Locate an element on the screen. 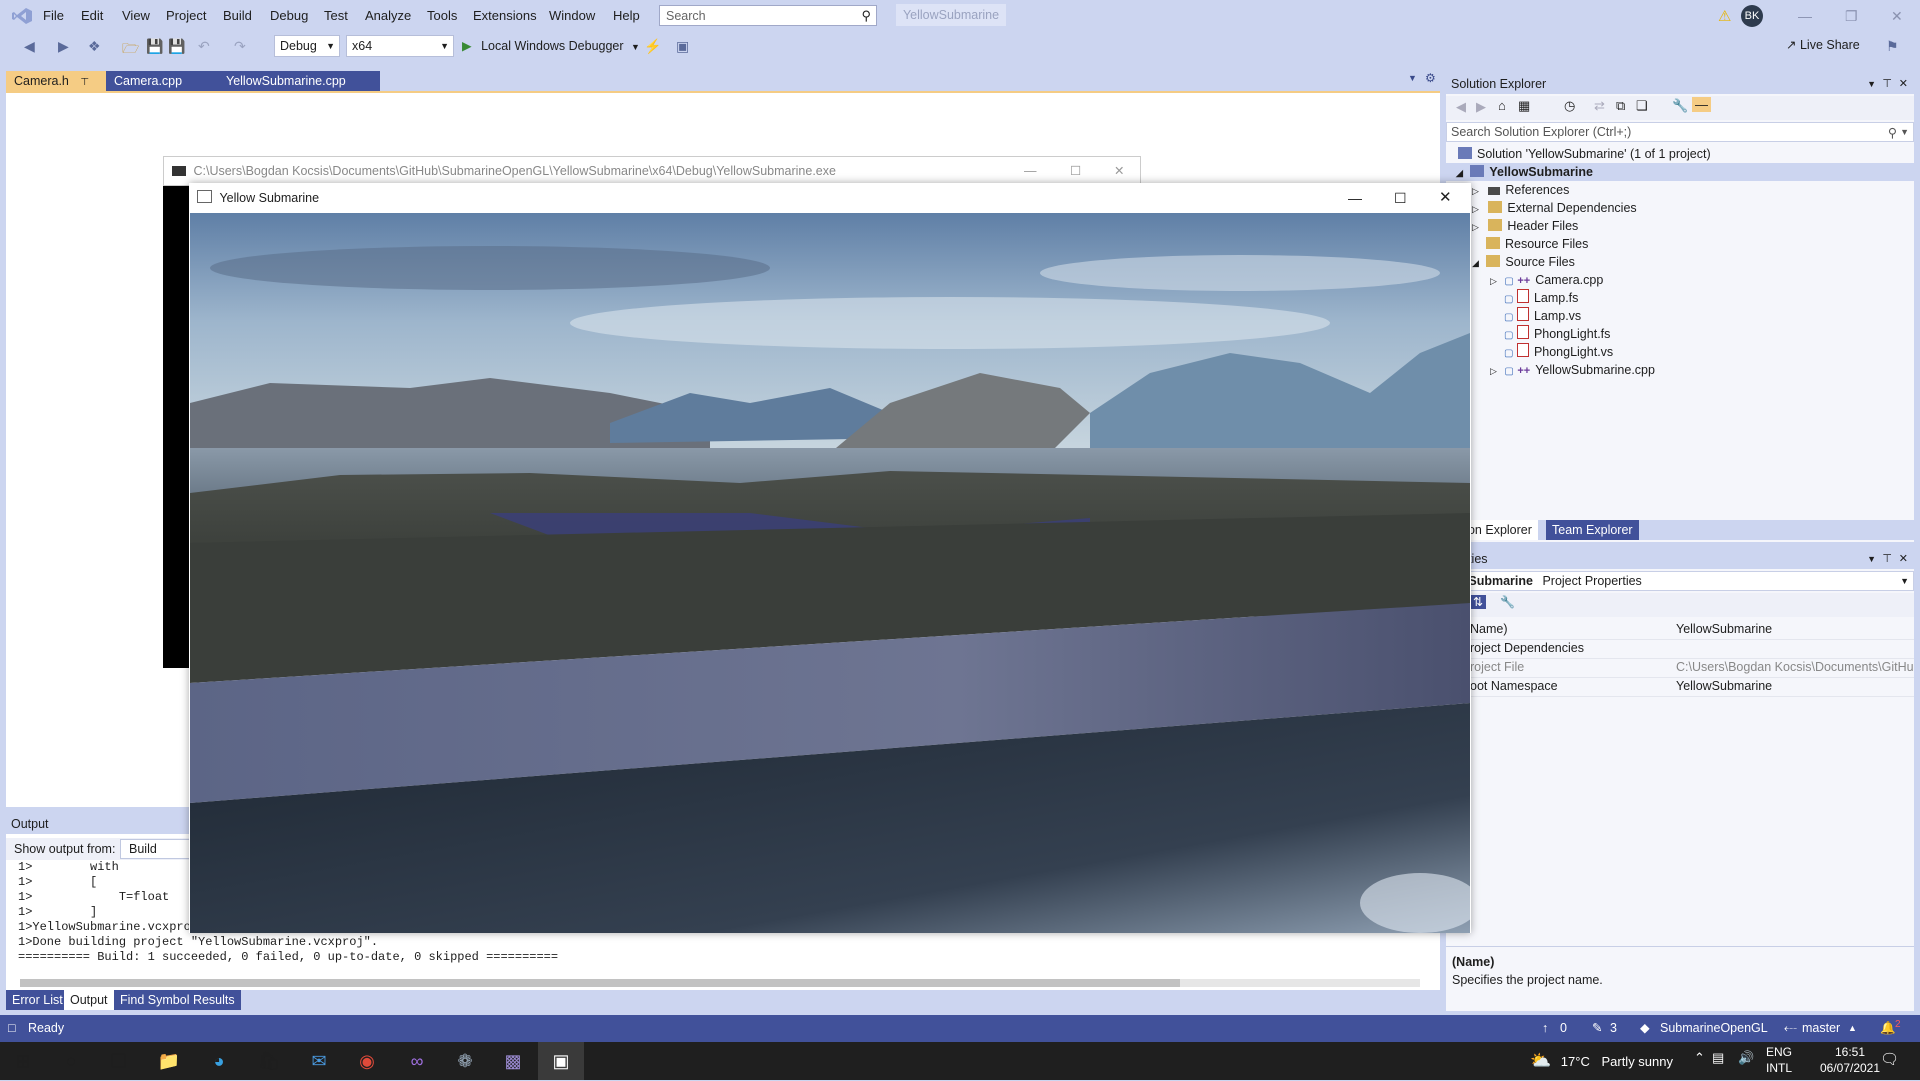  tab-error-list: Error List is located at coordinates (37, 1000).